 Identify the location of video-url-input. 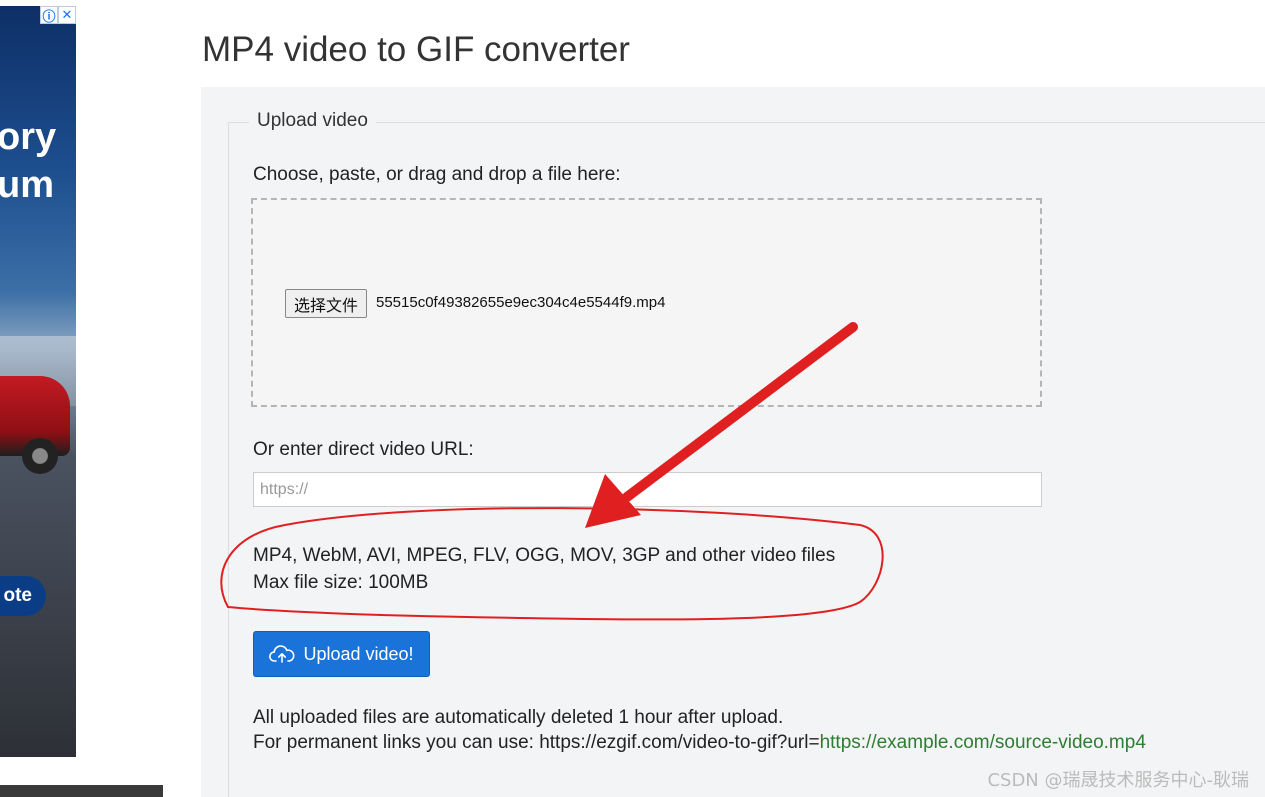
(647, 489).